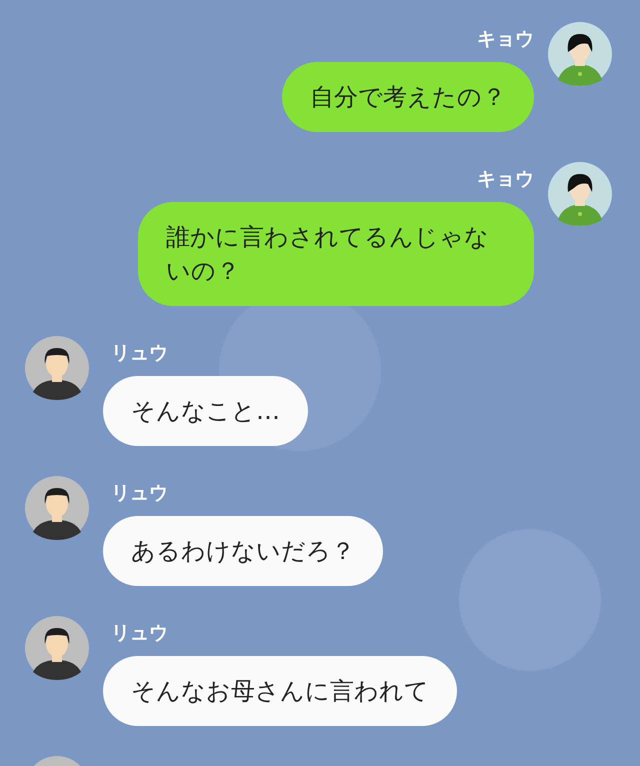 The image size is (640, 766). I want to click on sent-message-bubble: 自分で考えたの？, so click(408, 97).